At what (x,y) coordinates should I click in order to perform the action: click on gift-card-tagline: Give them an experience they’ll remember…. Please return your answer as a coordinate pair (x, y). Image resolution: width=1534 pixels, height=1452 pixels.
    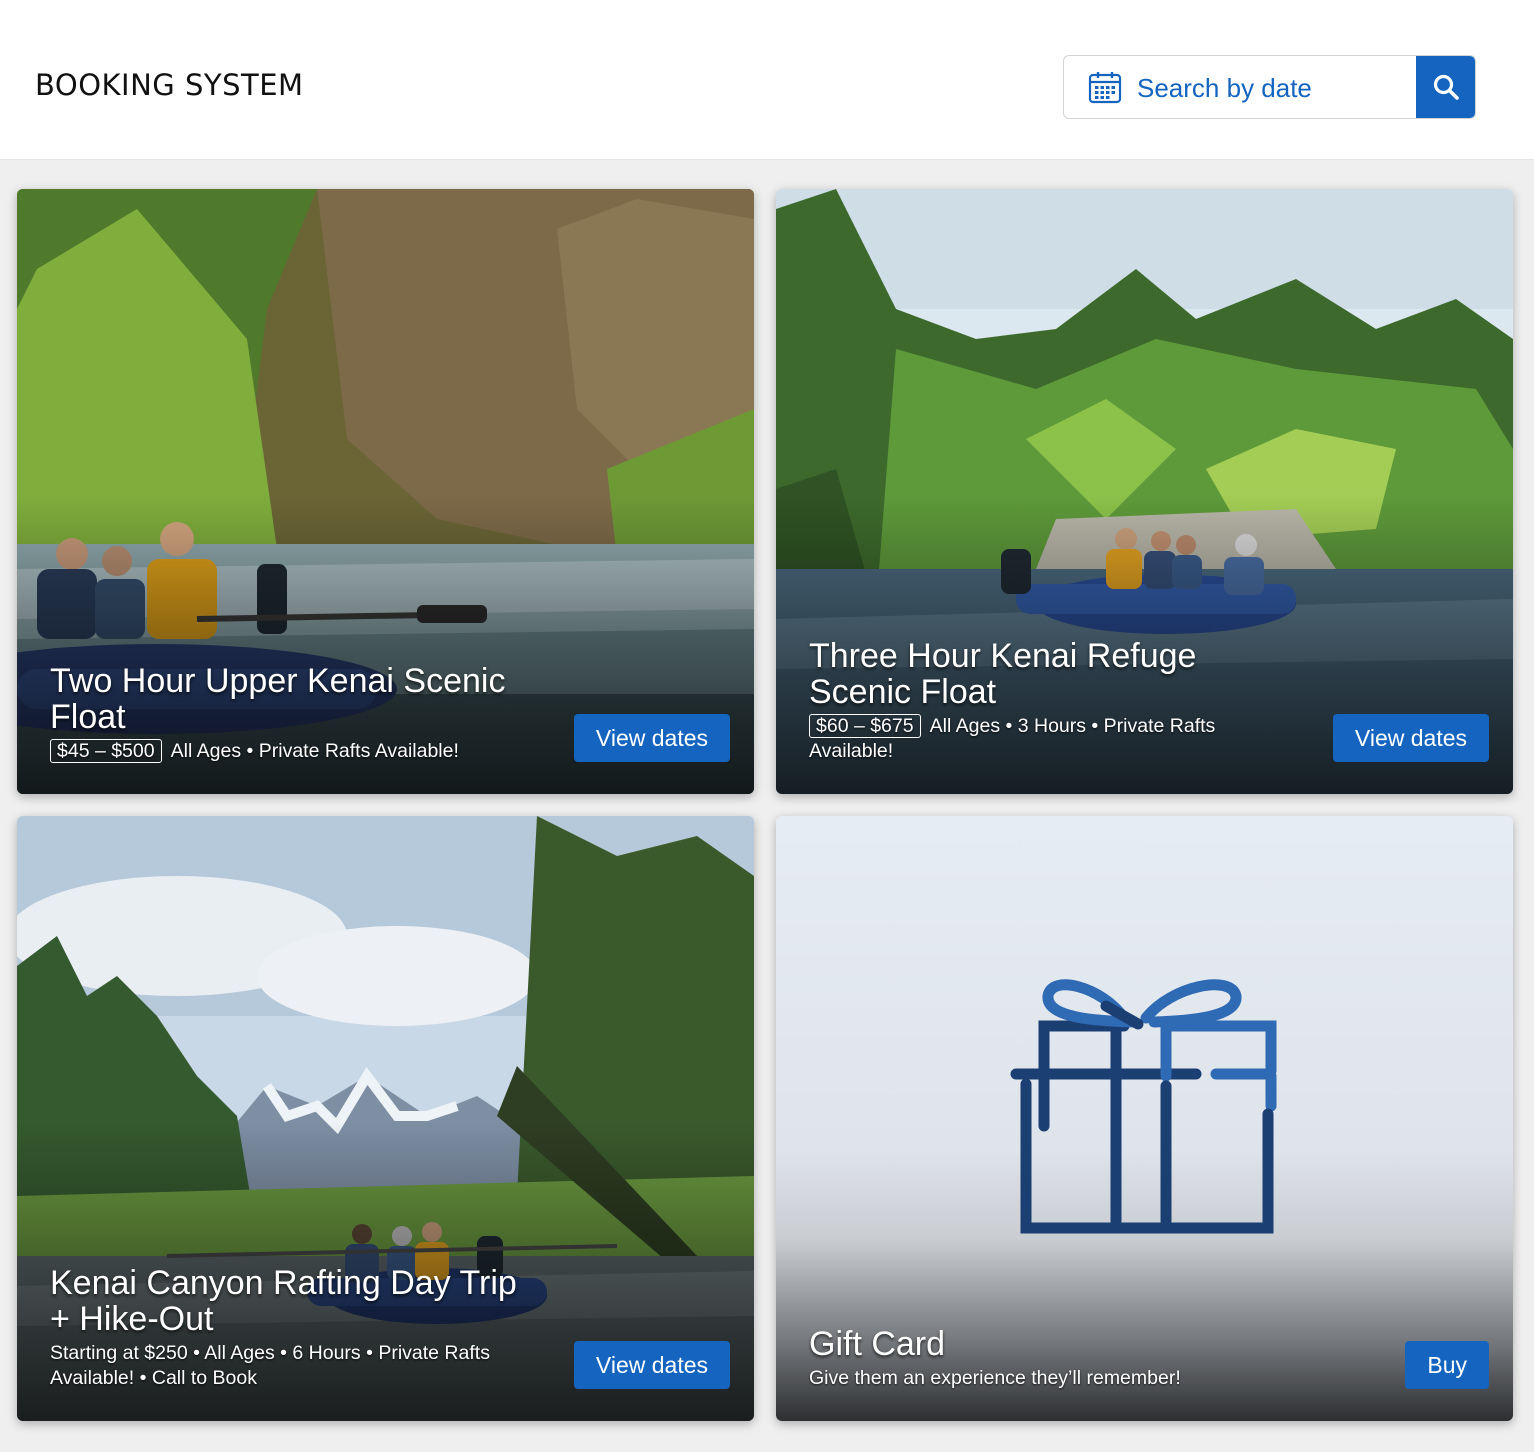
    Looking at the image, I should click on (995, 1378).